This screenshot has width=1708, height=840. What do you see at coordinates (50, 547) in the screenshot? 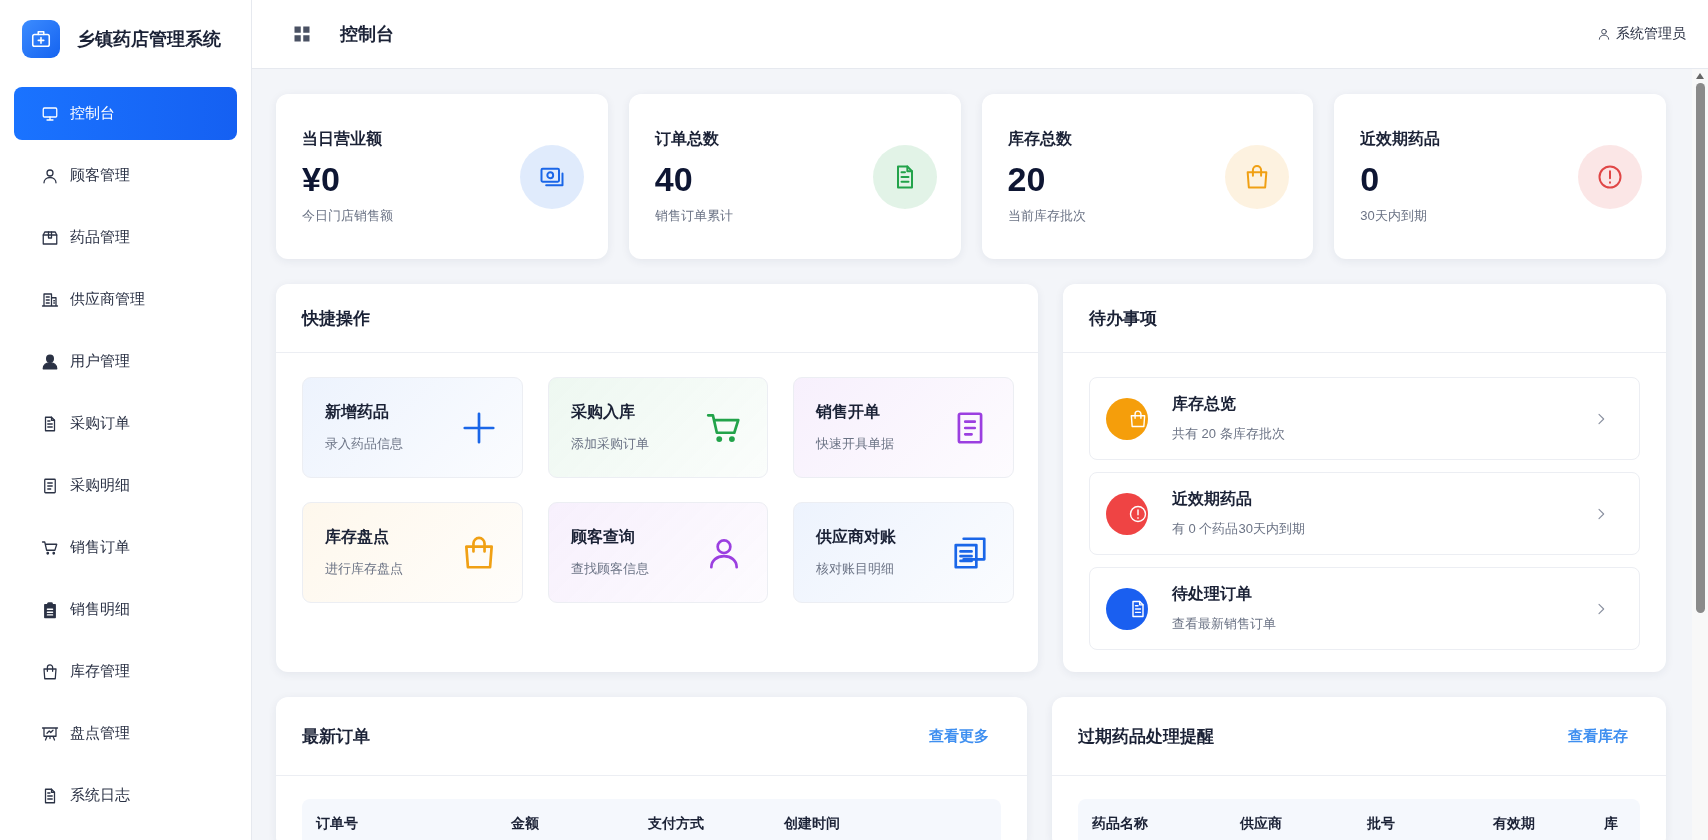
I see `cart-icon` at bounding box center [50, 547].